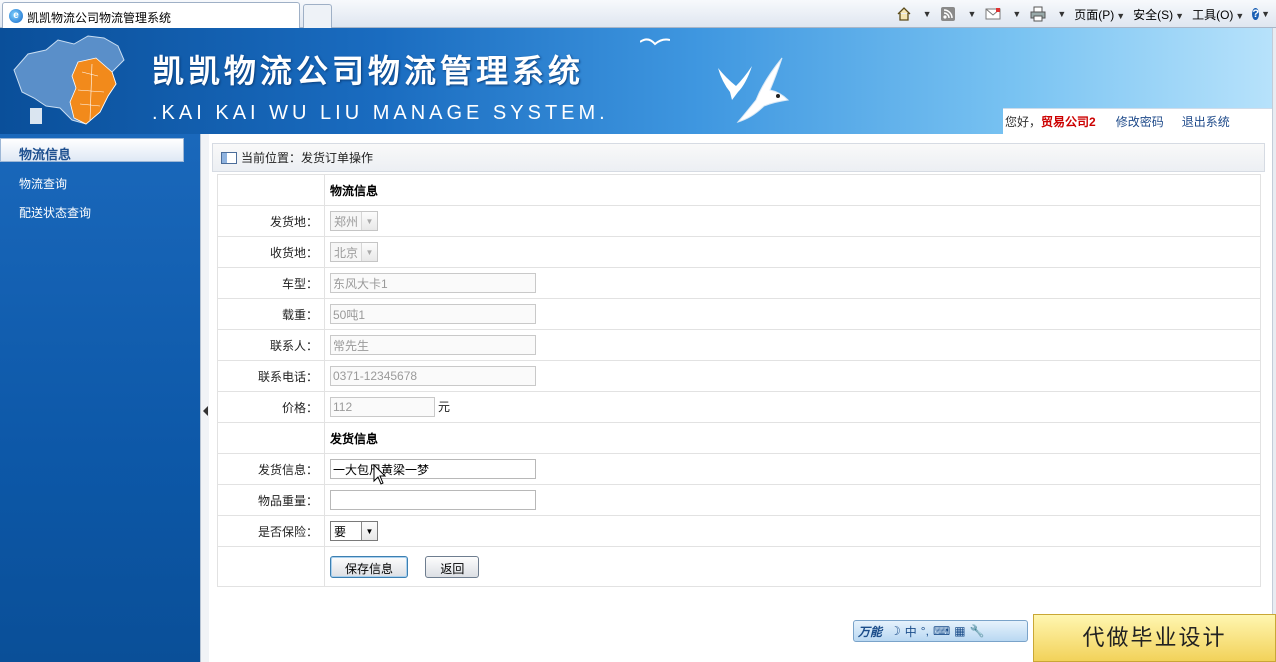 The width and height of the screenshot is (1276, 662). Describe the element at coordinates (1256, 14) in the screenshot. I see `help-icon: ?` at that location.